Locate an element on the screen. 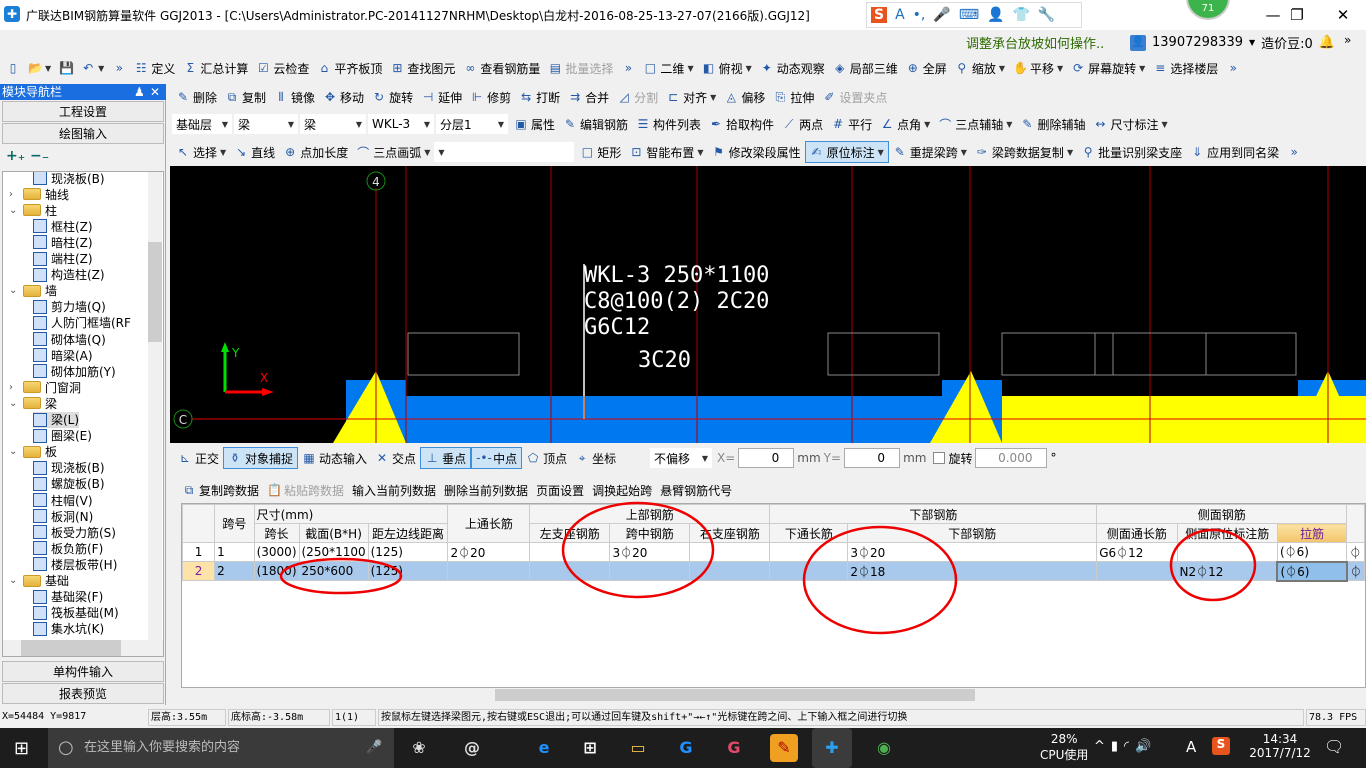 This screenshot has width=1366, height=768. toolbar-button-icon-22: » is located at coordinates (1233, 68).